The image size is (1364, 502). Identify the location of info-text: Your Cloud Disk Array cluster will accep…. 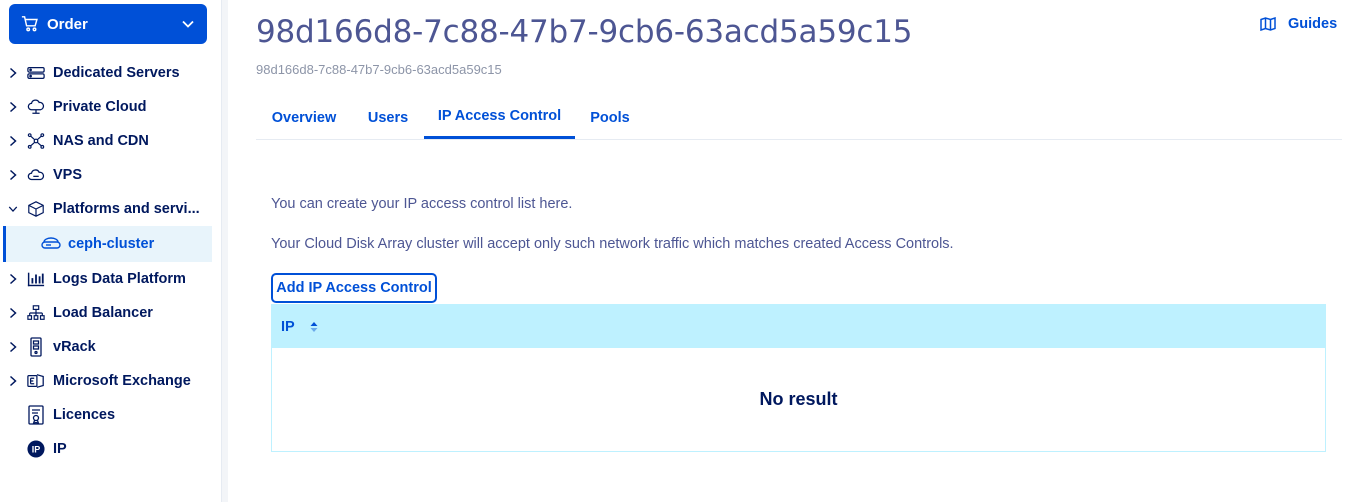
(612, 244).